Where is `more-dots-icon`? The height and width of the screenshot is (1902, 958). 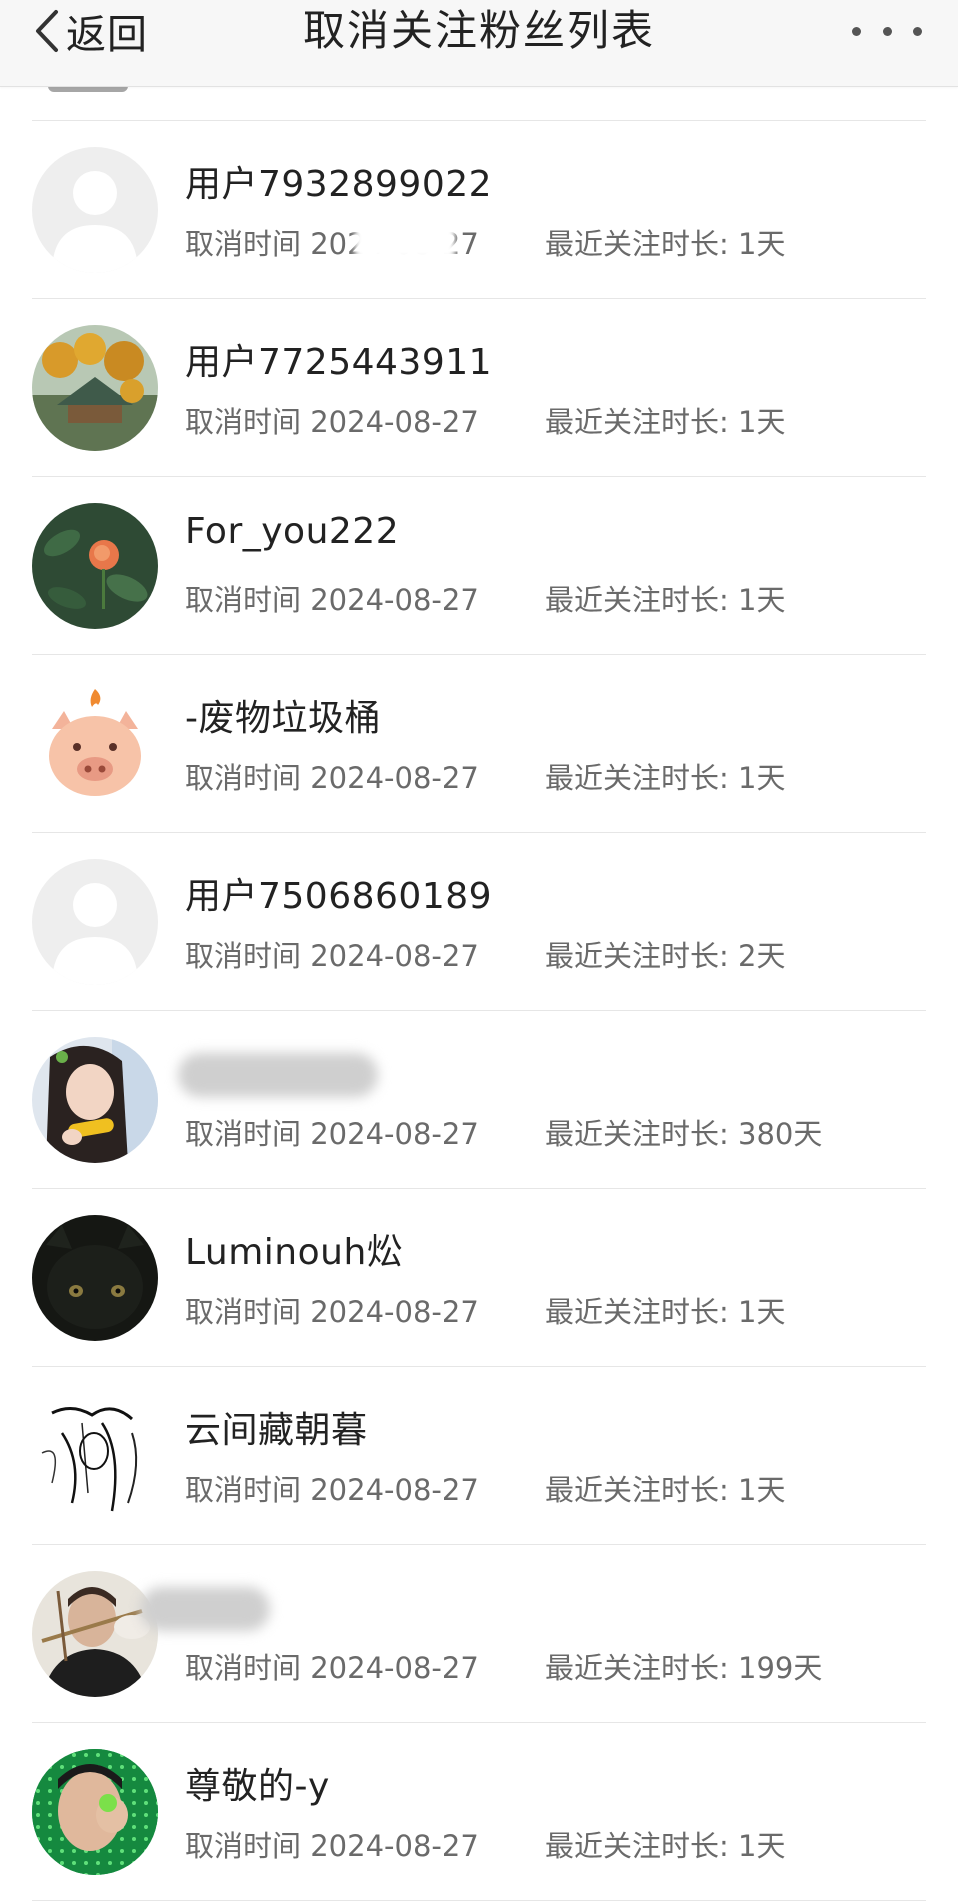
more-dots-icon is located at coordinates (887, 31).